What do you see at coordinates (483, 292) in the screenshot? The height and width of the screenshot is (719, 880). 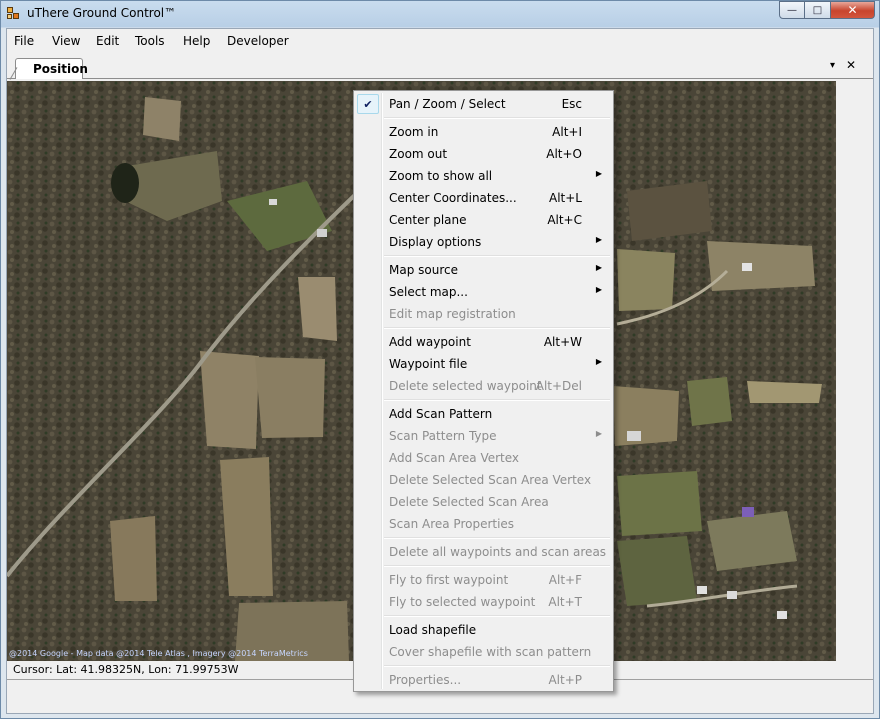 I see `context-item-select-map: Select map... ▶` at bounding box center [483, 292].